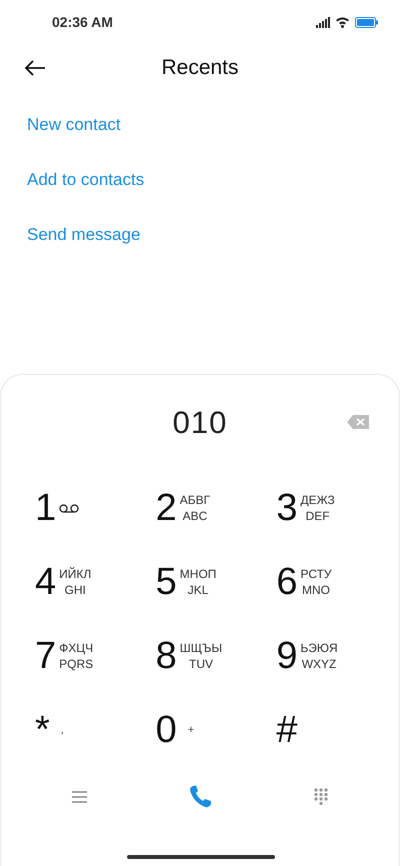 Image resolution: width=400 pixels, height=866 pixels. What do you see at coordinates (79, 796) in the screenshot?
I see `menu-icon` at bounding box center [79, 796].